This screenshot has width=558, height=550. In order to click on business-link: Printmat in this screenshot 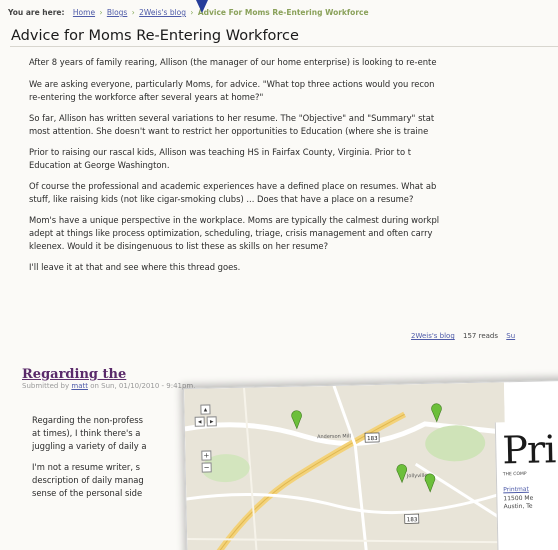, I will do `click(516, 490)`.